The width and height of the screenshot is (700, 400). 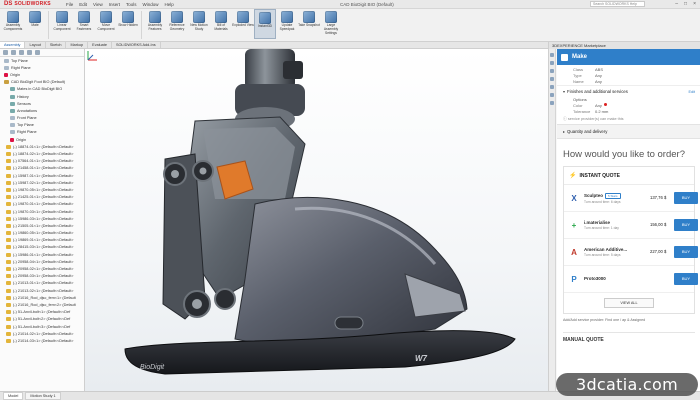 What do you see at coordinates (199, 24) in the screenshot?
I see `new-motion-study-button: New Motion Study` at bounding box center [199, 24].